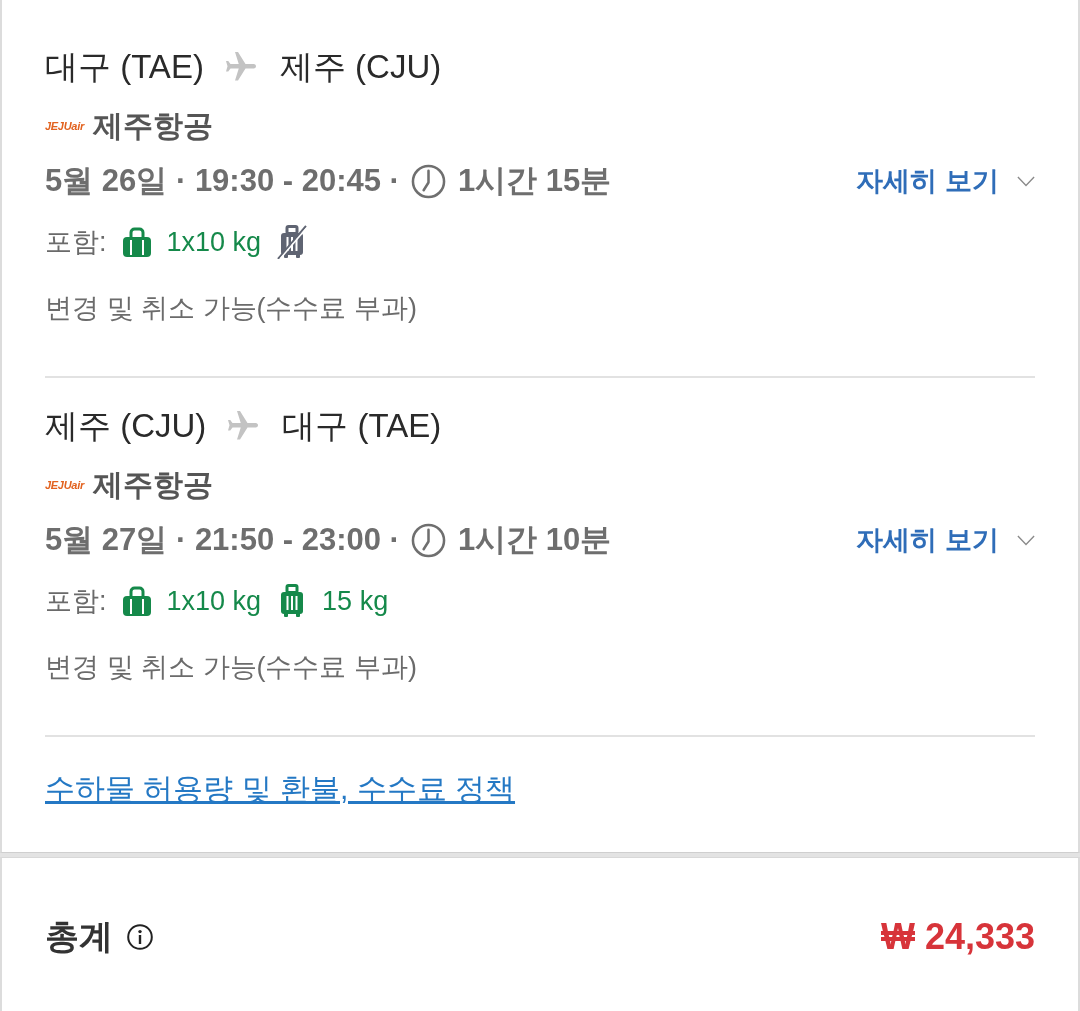 Image resolution: width=1080 pixels, height=1011 pixels. What do you see at coordinates (79, 936) in the screenshot?
I see `total-label: 총계` at bounding box center [79, 936].